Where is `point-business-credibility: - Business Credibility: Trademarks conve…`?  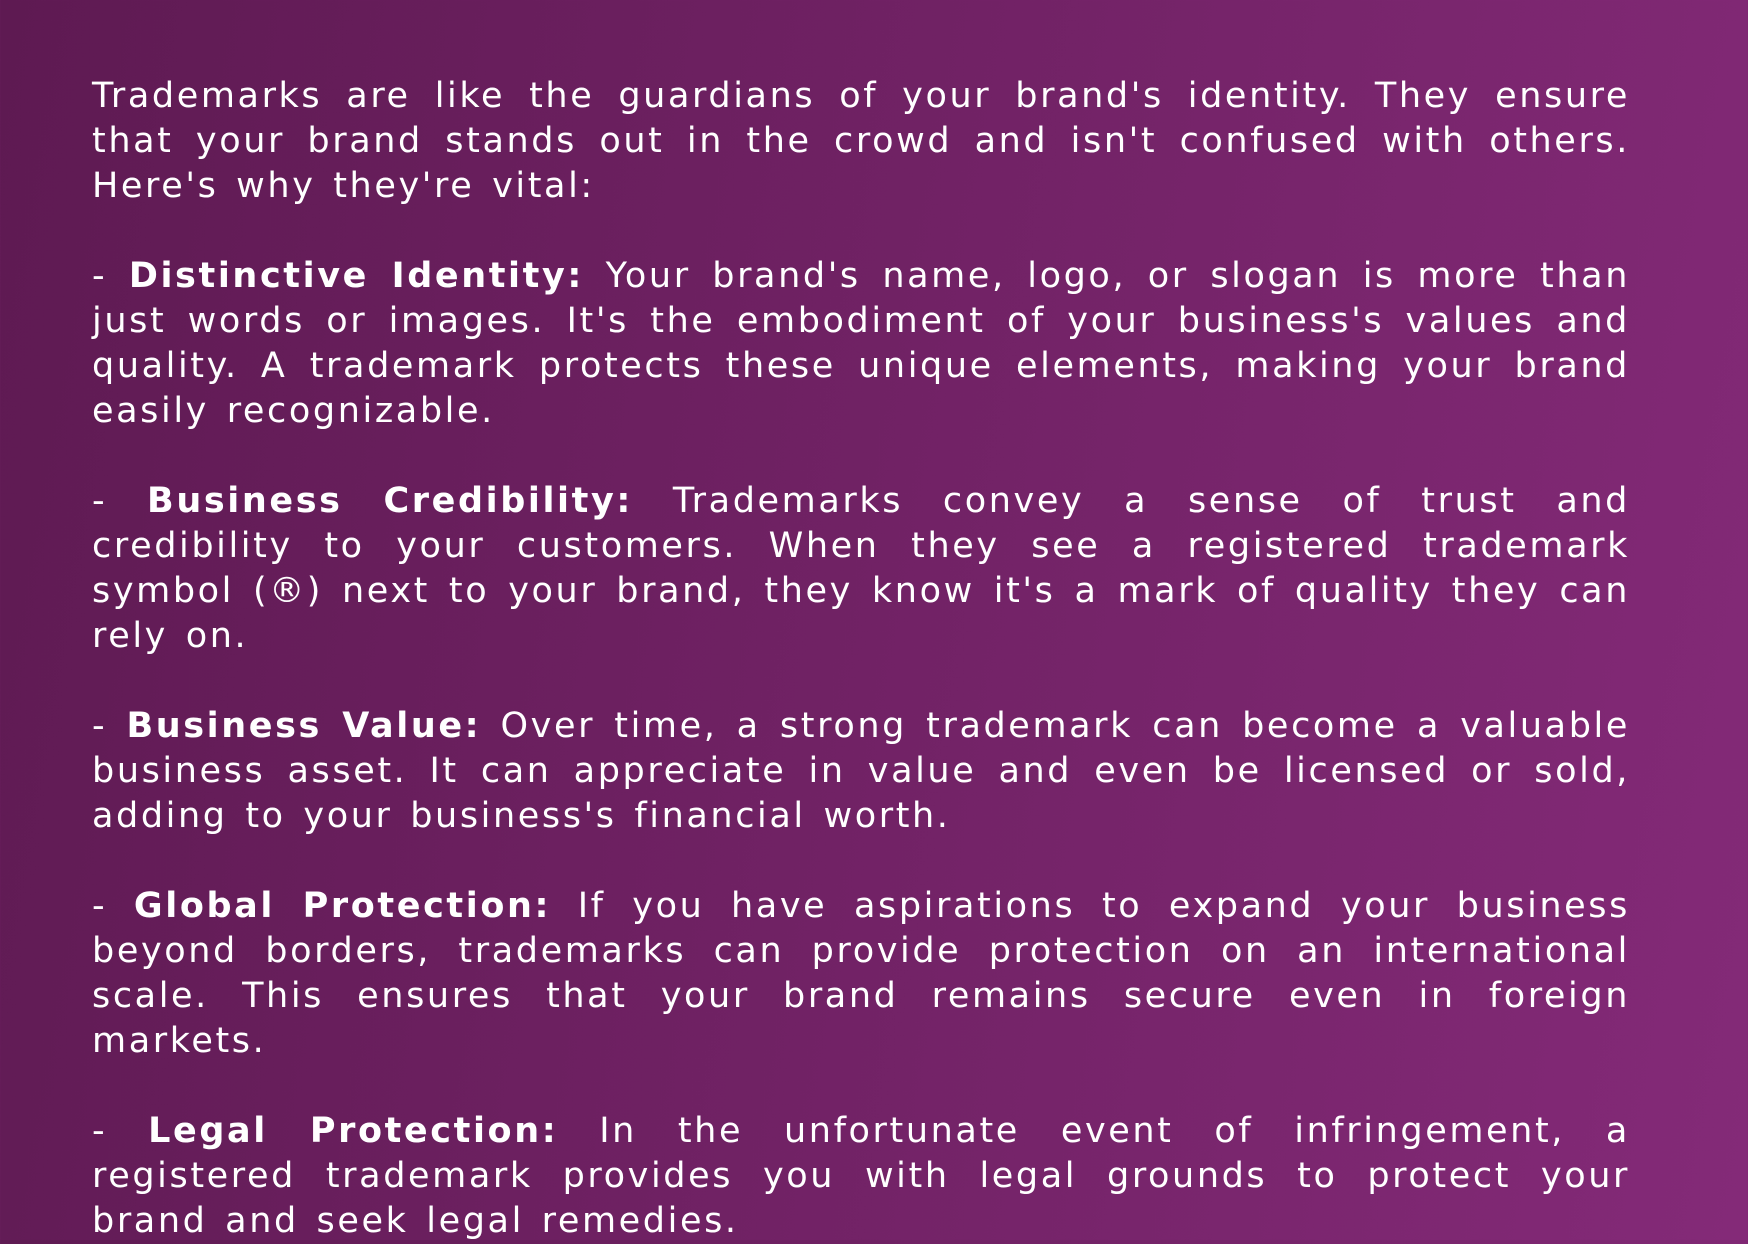
point-business-credibility: - Business Credibility: Trademarks conve… is located at coordinates (861, 569).